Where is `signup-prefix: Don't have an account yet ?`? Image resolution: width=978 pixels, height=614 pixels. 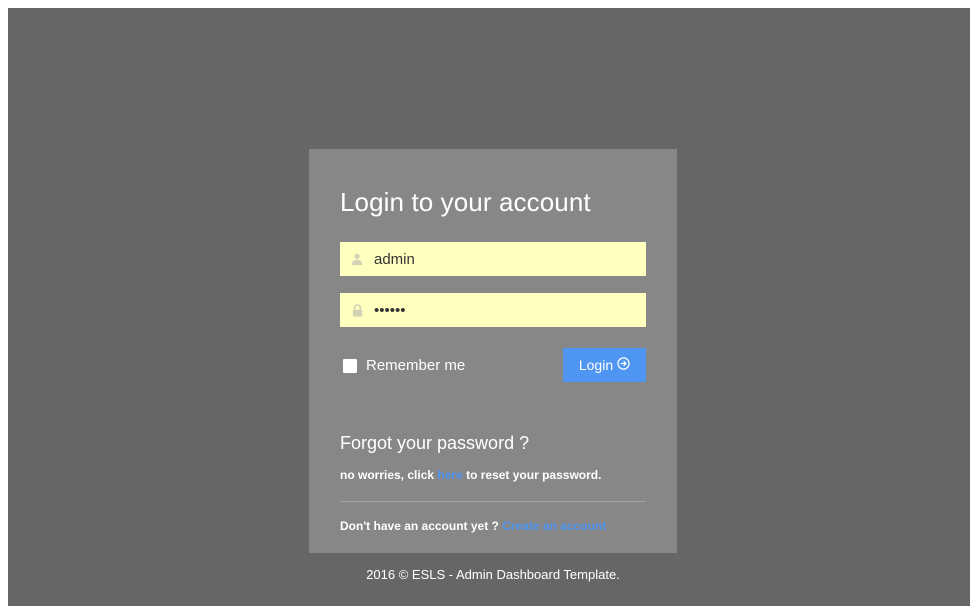 signup-prefix: Don't have an account yet ? is located at coordinates (421, 526).